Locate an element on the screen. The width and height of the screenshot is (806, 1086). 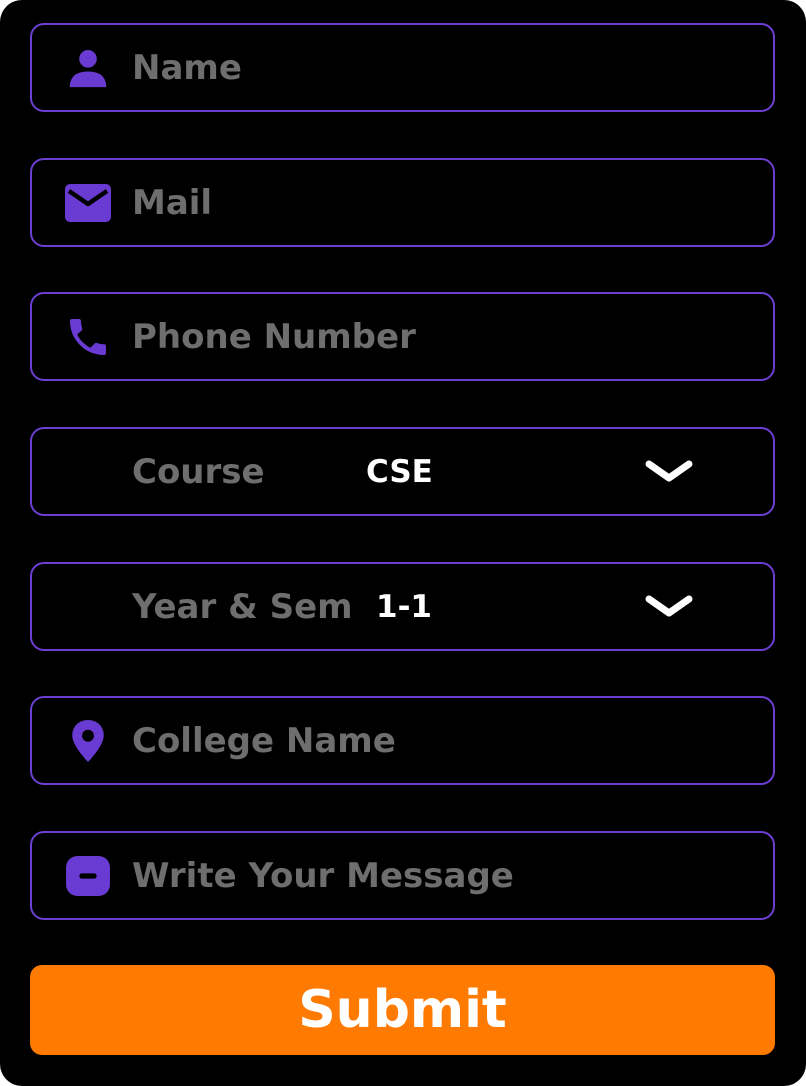
submit-button: Submit is located at coordinates (402, 1010).